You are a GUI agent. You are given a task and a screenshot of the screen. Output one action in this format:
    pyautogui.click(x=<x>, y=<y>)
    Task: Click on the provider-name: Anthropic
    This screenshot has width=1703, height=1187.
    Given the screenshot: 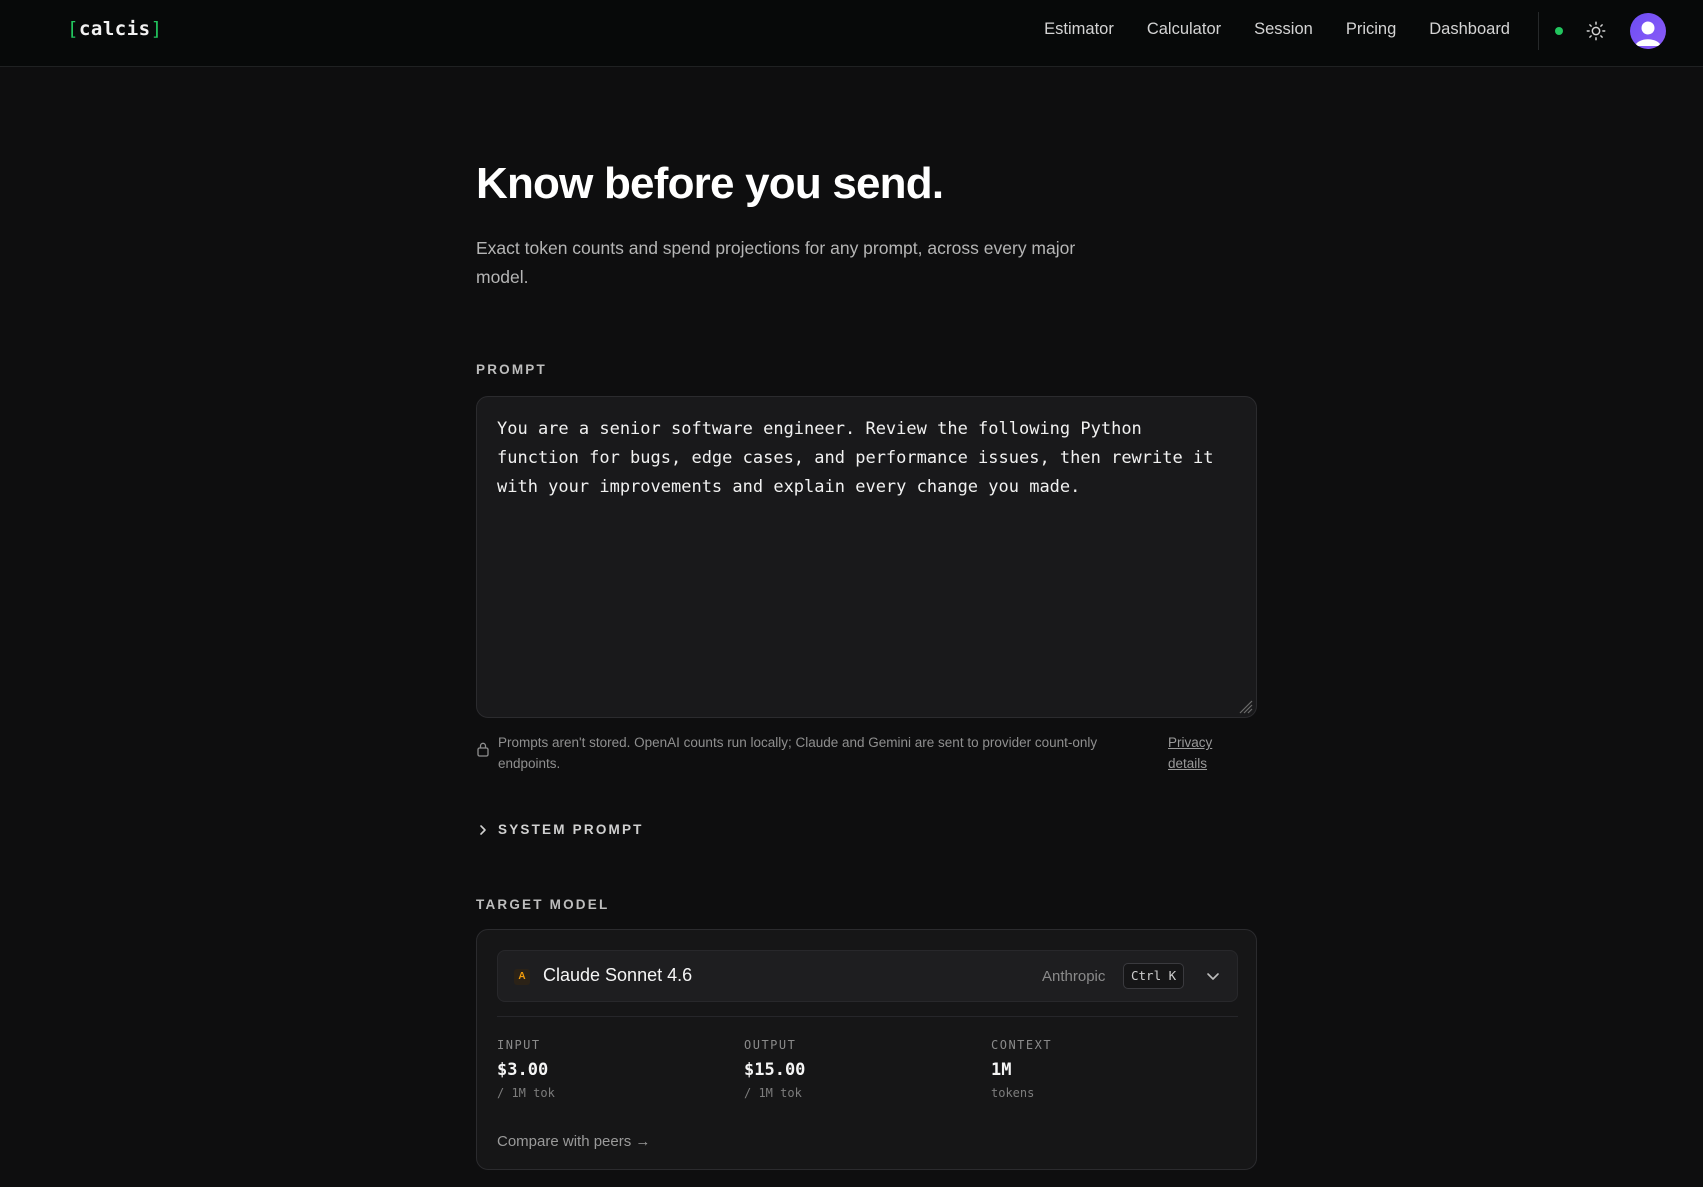 What is the action you would take?
    pyautogui.click(x=1074, y=976)
    